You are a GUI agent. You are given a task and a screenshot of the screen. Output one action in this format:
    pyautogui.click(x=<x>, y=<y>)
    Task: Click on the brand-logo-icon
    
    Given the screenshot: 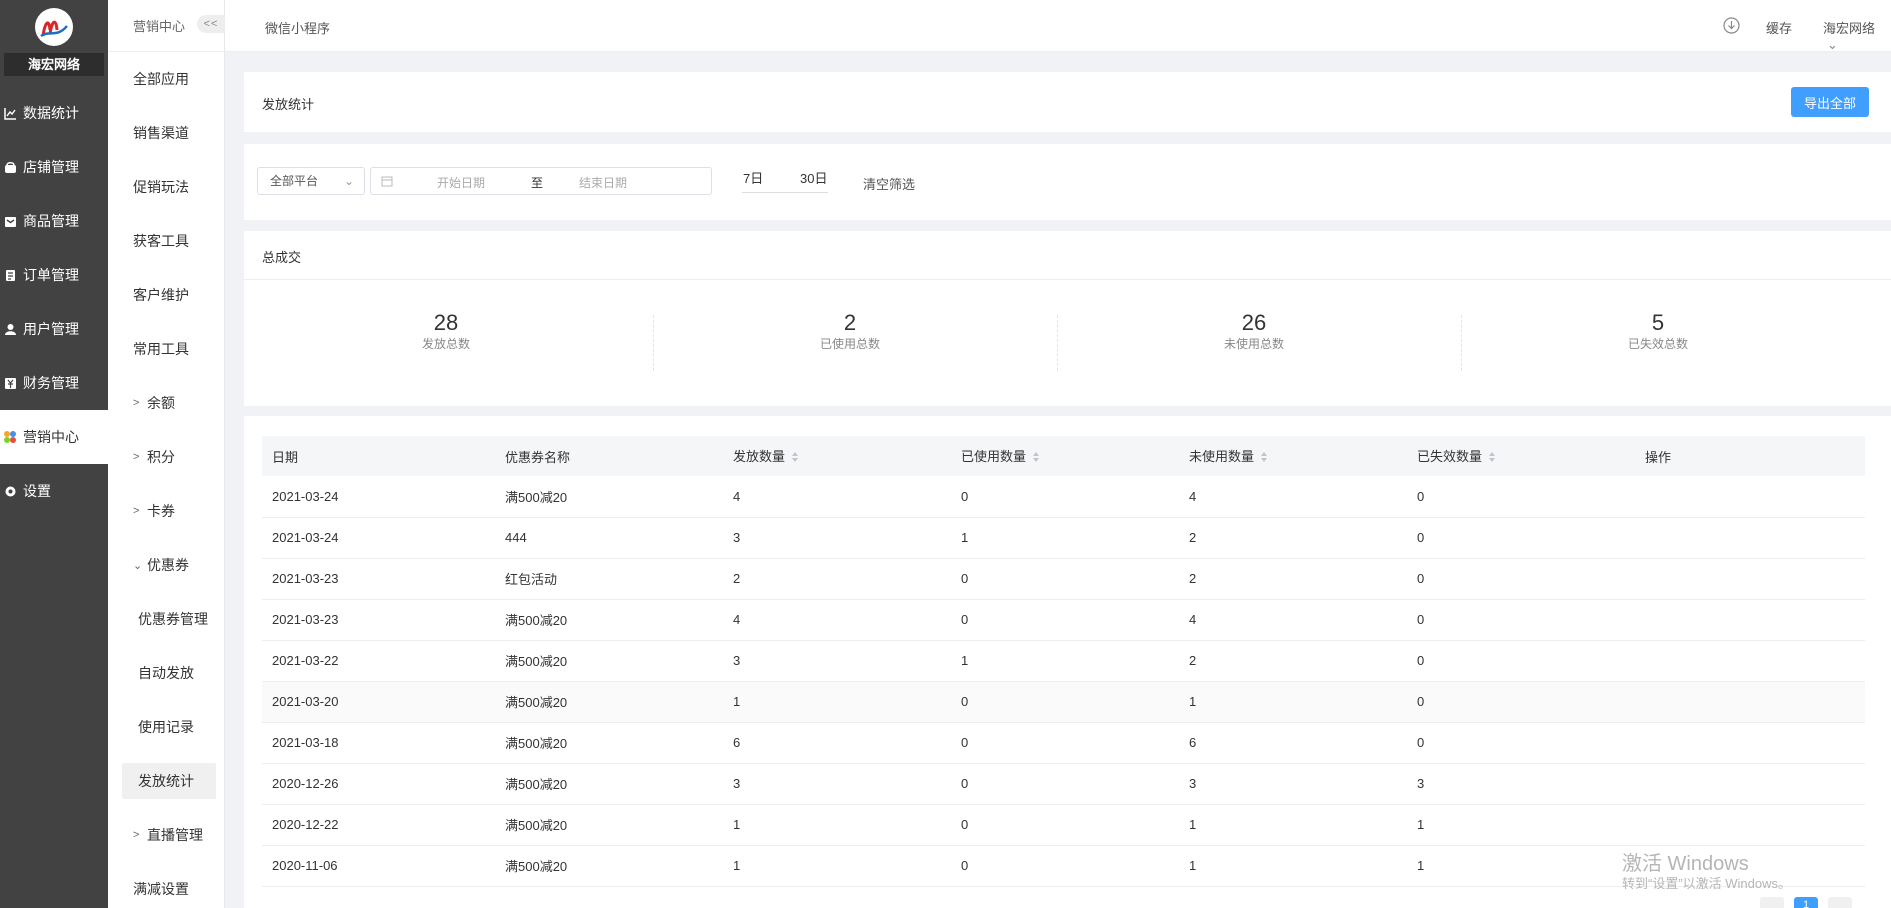 What is the action you would take?
    pyautogui.click(x=54, y=27)
    